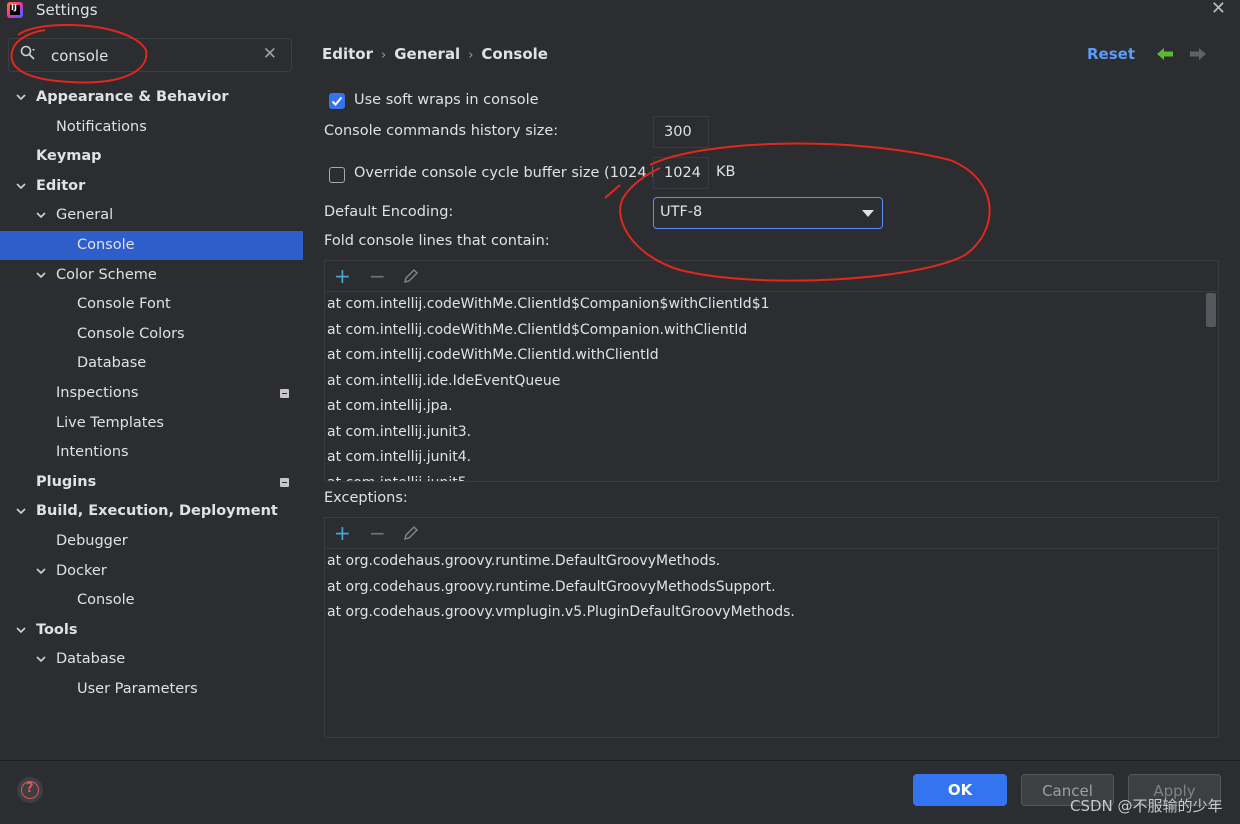  I want to click on list-item: at com.intellij.ide.IdeEventQueue, so click(443, 381).